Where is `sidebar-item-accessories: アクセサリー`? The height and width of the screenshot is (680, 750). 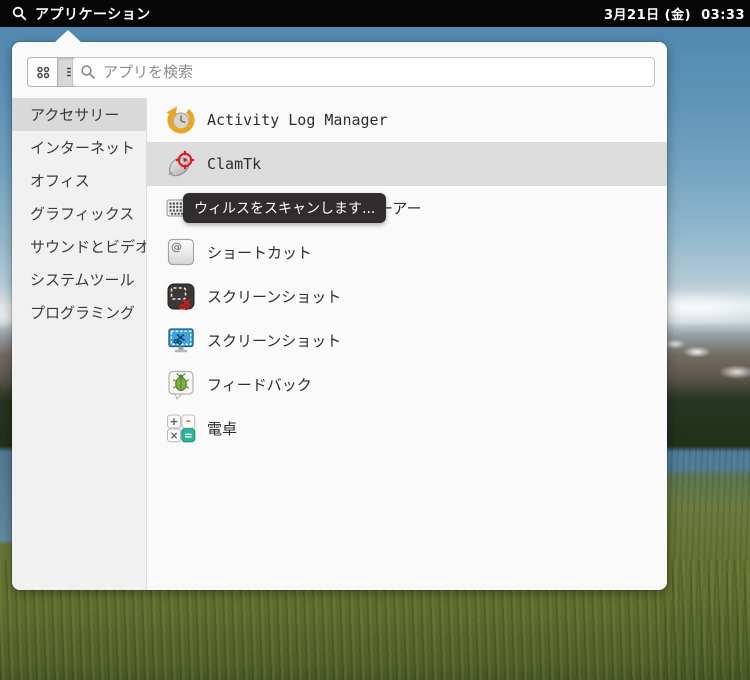 sidebar-item-accessories: アクセサリー is located at coordinates (79, 114).